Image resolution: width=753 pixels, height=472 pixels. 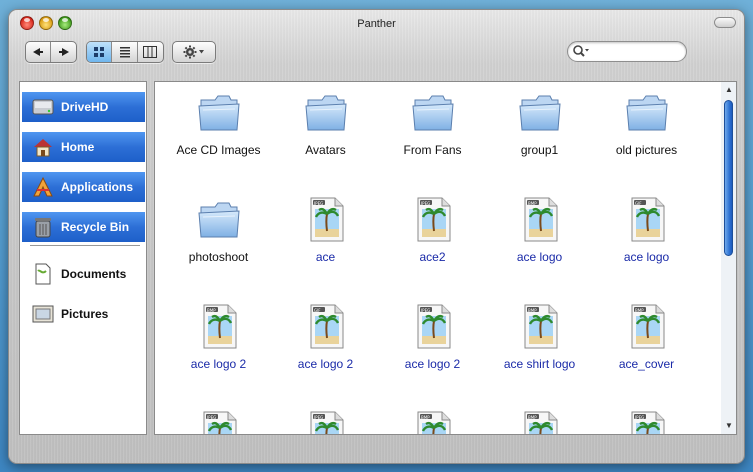 What do you see at coordinates (729, 90) in the screenshot?
I see `scroll-up-arrow-icon: ▲` at bounding box center [729, 90].